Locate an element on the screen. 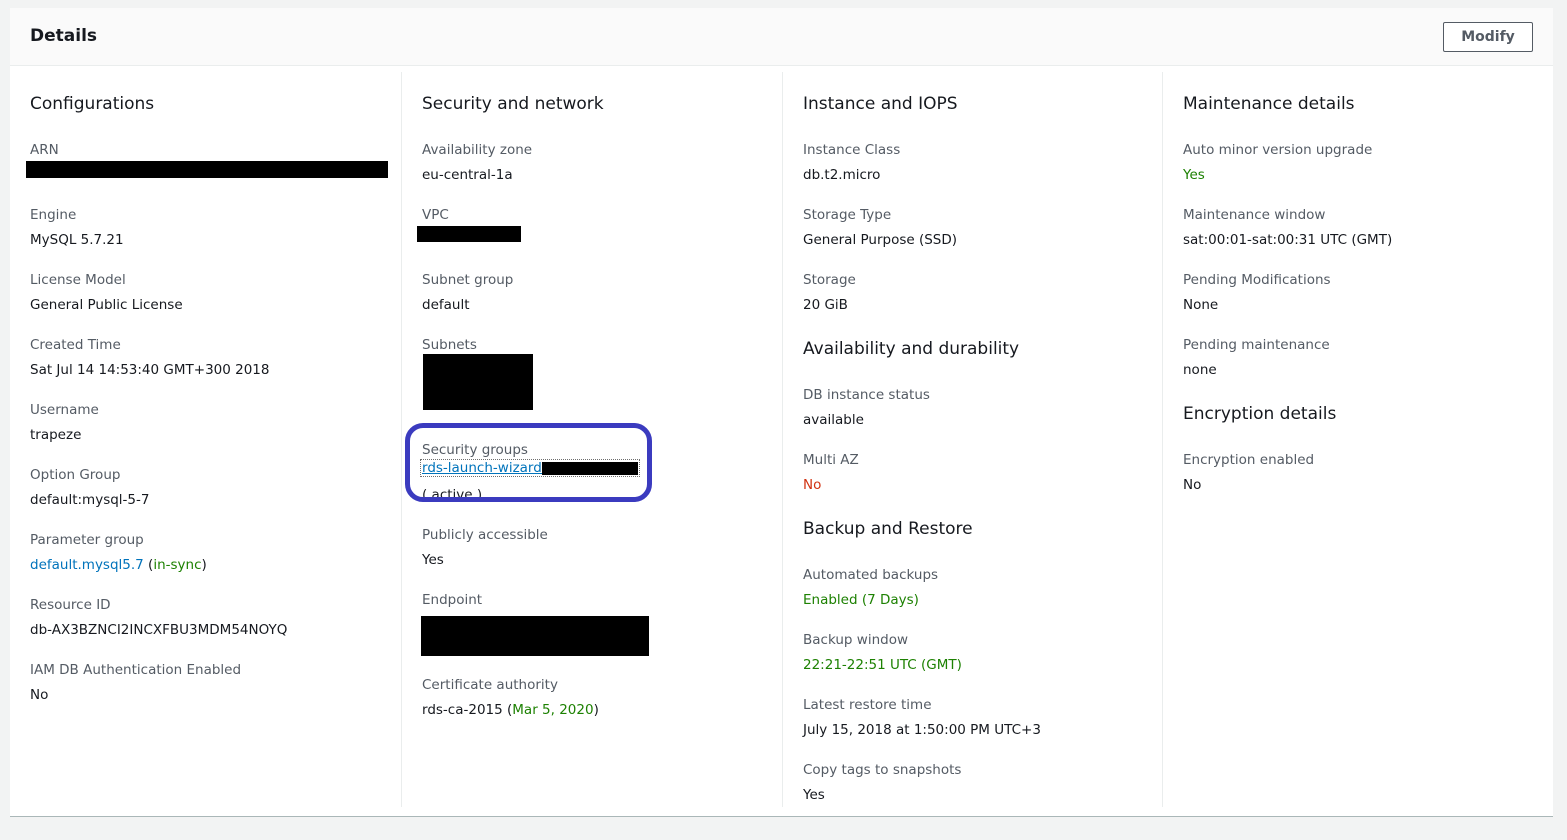 The image size is (1567, 840). parameter-group-value: default.mysql5.7 (in-sync) is located at coordinates (118, 565).